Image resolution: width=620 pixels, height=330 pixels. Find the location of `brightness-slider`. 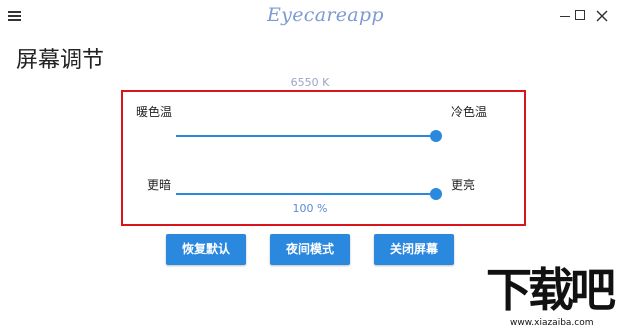

brightness-slider is located at coordinates (309, 194).